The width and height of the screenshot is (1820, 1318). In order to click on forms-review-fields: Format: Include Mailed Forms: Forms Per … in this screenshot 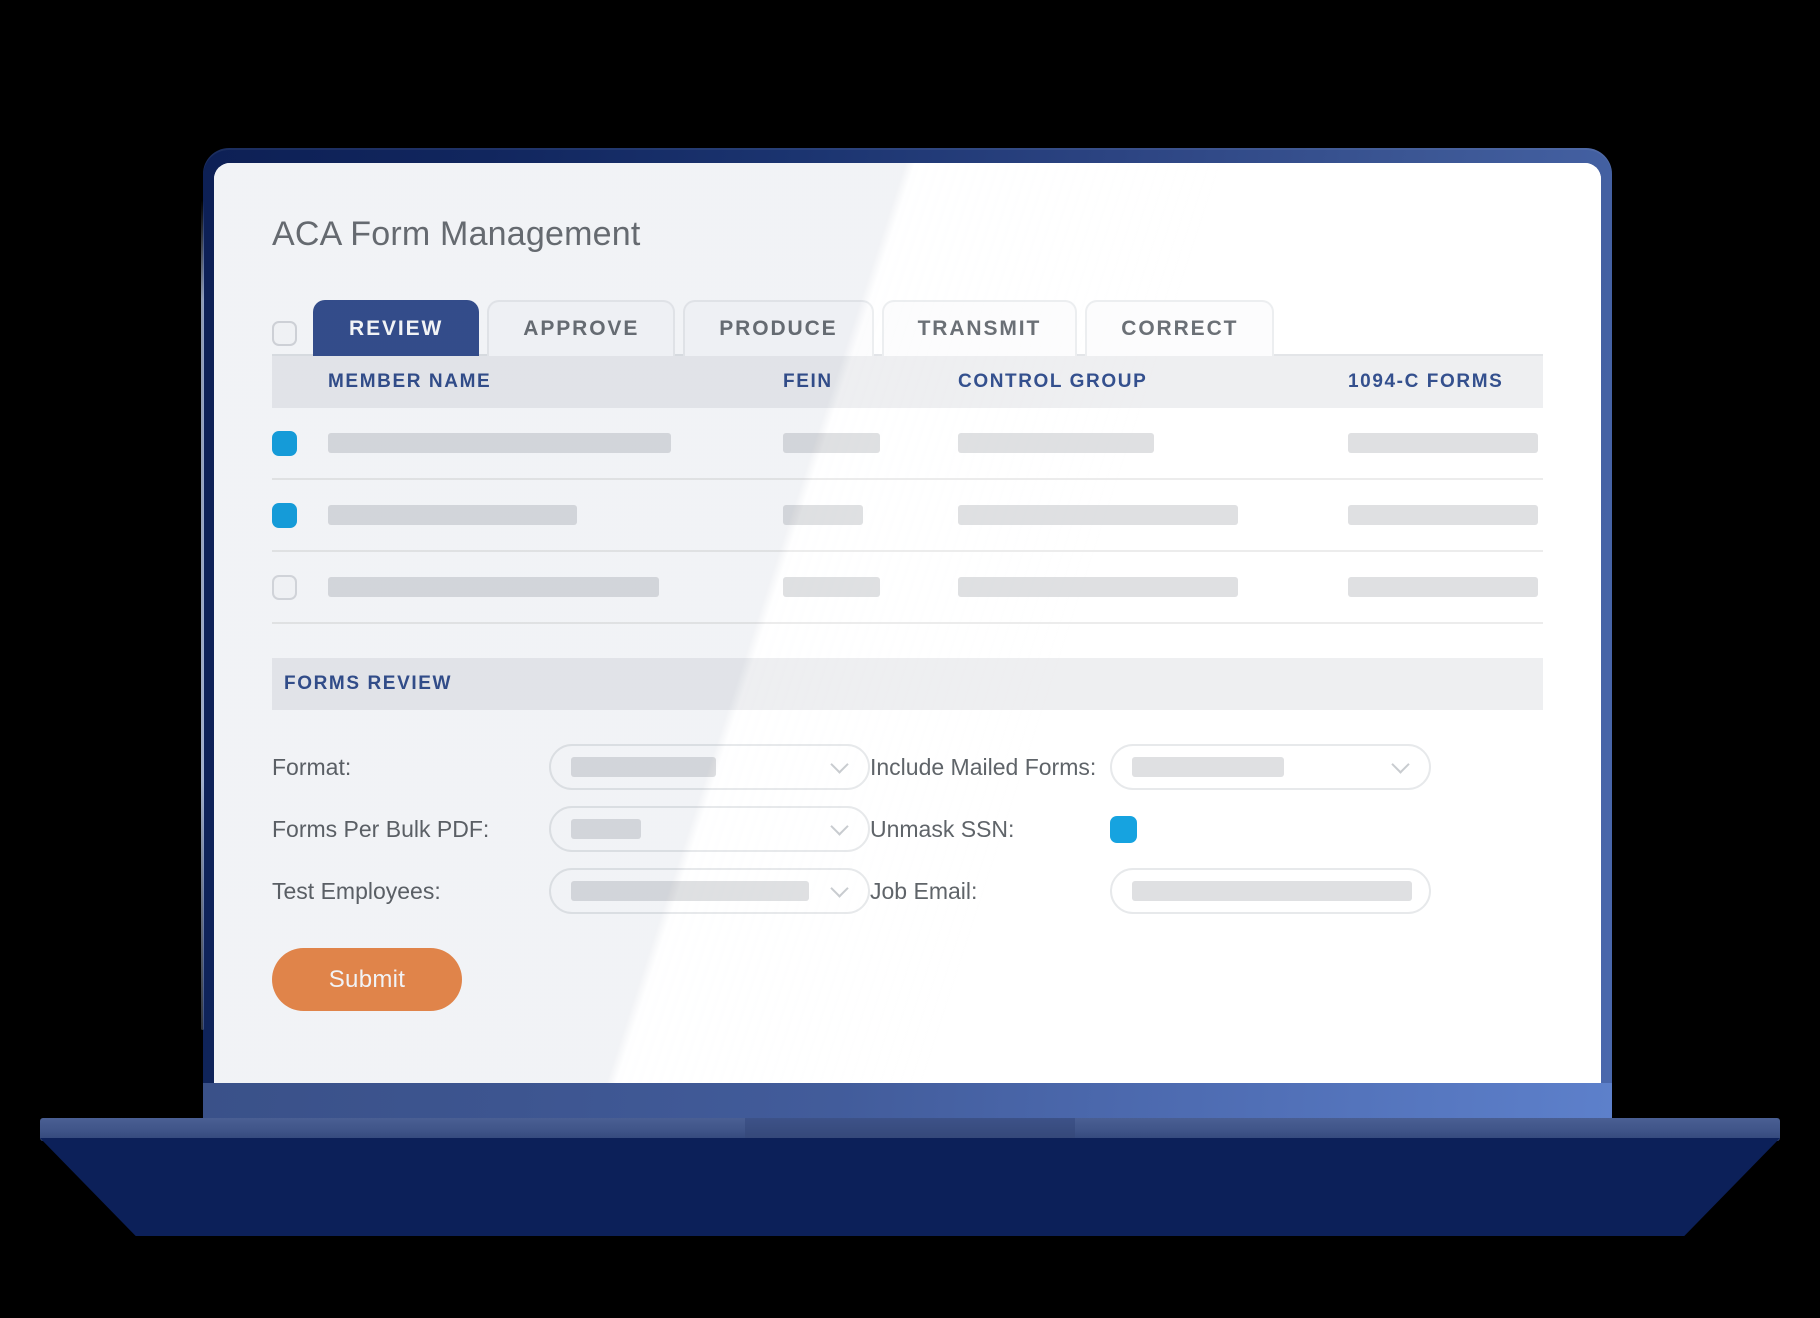, I will do `click(907, 829)`.